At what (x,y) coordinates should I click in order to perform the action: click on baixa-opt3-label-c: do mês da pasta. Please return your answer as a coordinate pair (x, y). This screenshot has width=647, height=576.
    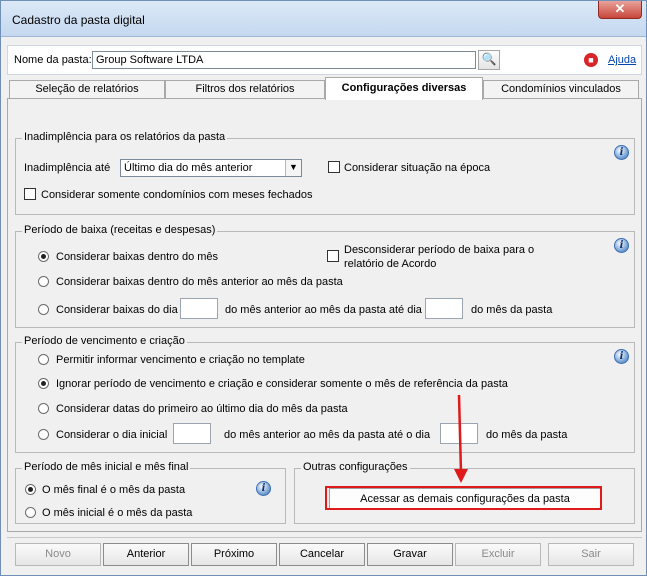
    Looking at the image, I should click on (512, 310).